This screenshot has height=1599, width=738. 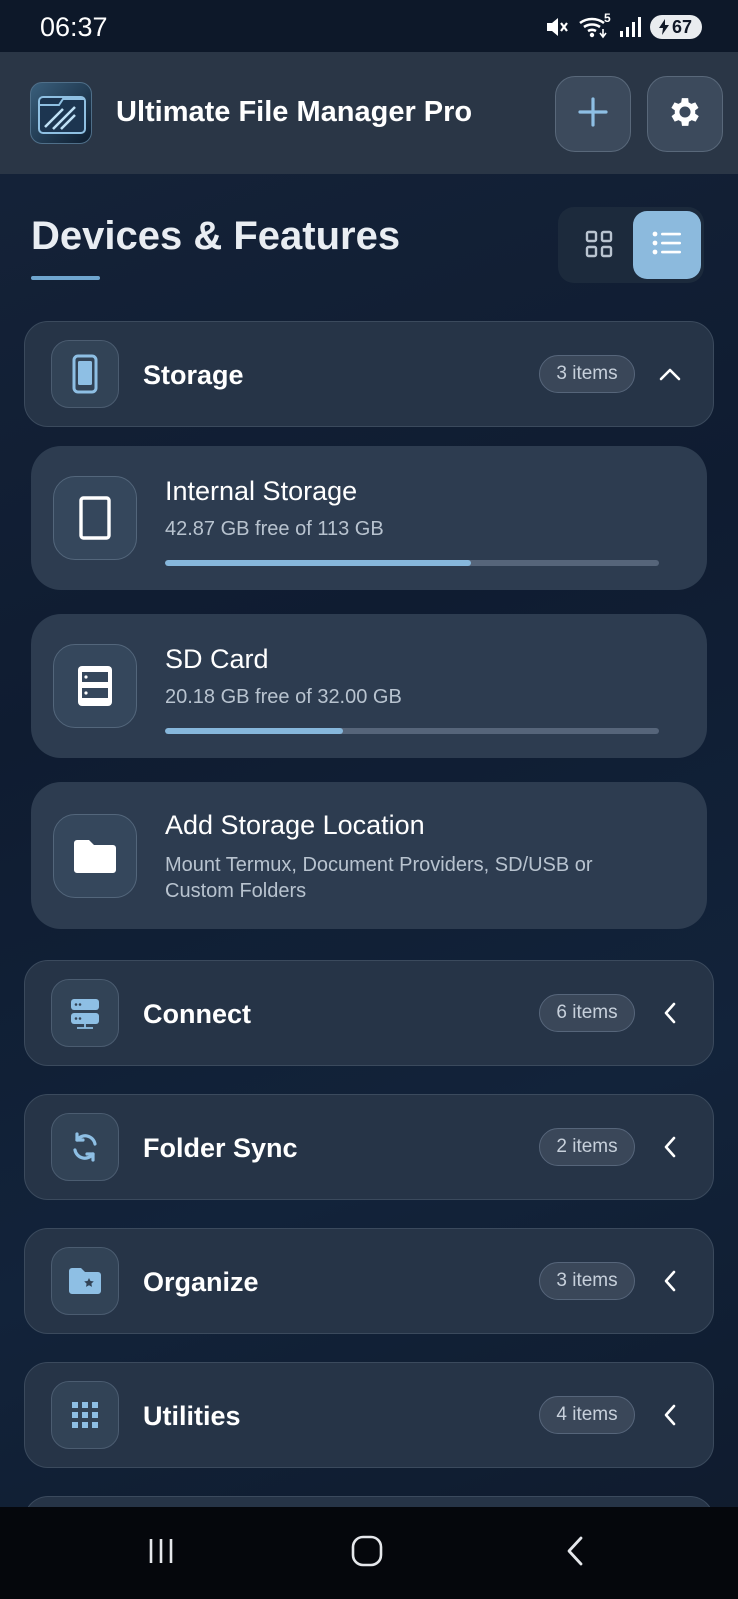 I want to click on gear-icon, so click(x=685, y=114).